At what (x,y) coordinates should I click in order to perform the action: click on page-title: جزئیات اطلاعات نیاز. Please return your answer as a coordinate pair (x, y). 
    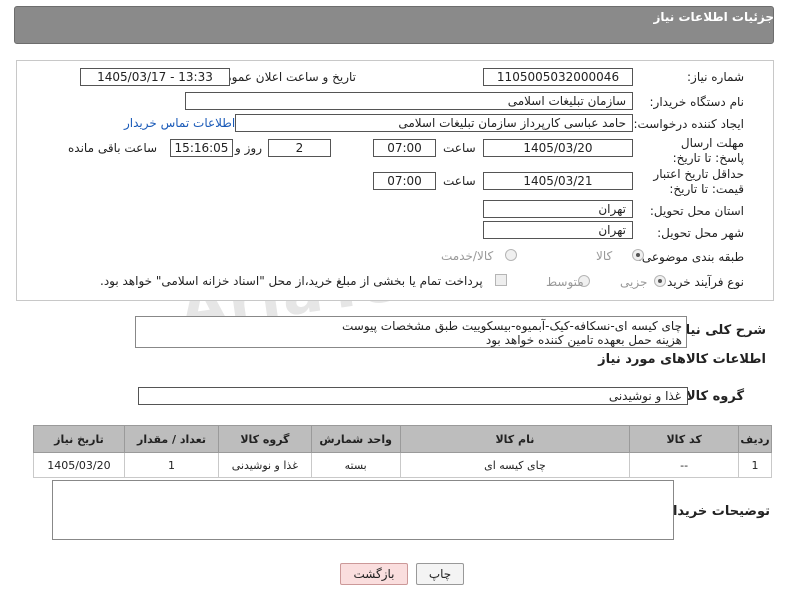
    Looking at the image, I should click on (713, 17).